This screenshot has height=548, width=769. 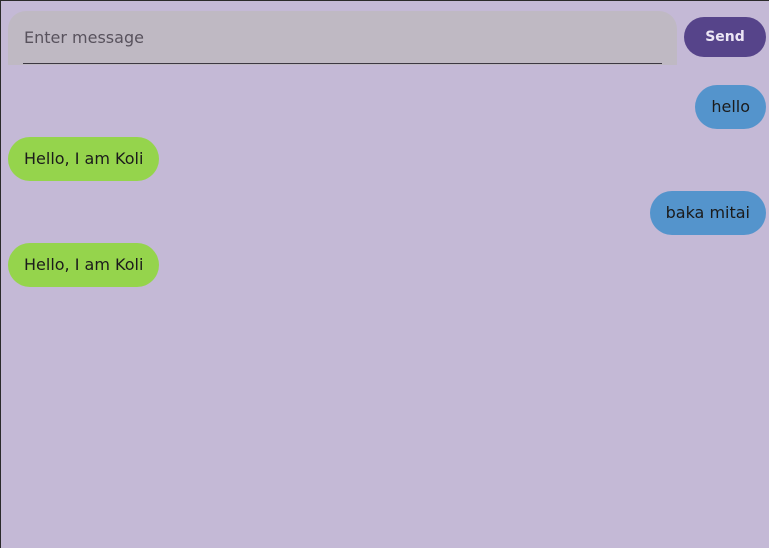 I want to click on message-input, so click(x=342, y=37).